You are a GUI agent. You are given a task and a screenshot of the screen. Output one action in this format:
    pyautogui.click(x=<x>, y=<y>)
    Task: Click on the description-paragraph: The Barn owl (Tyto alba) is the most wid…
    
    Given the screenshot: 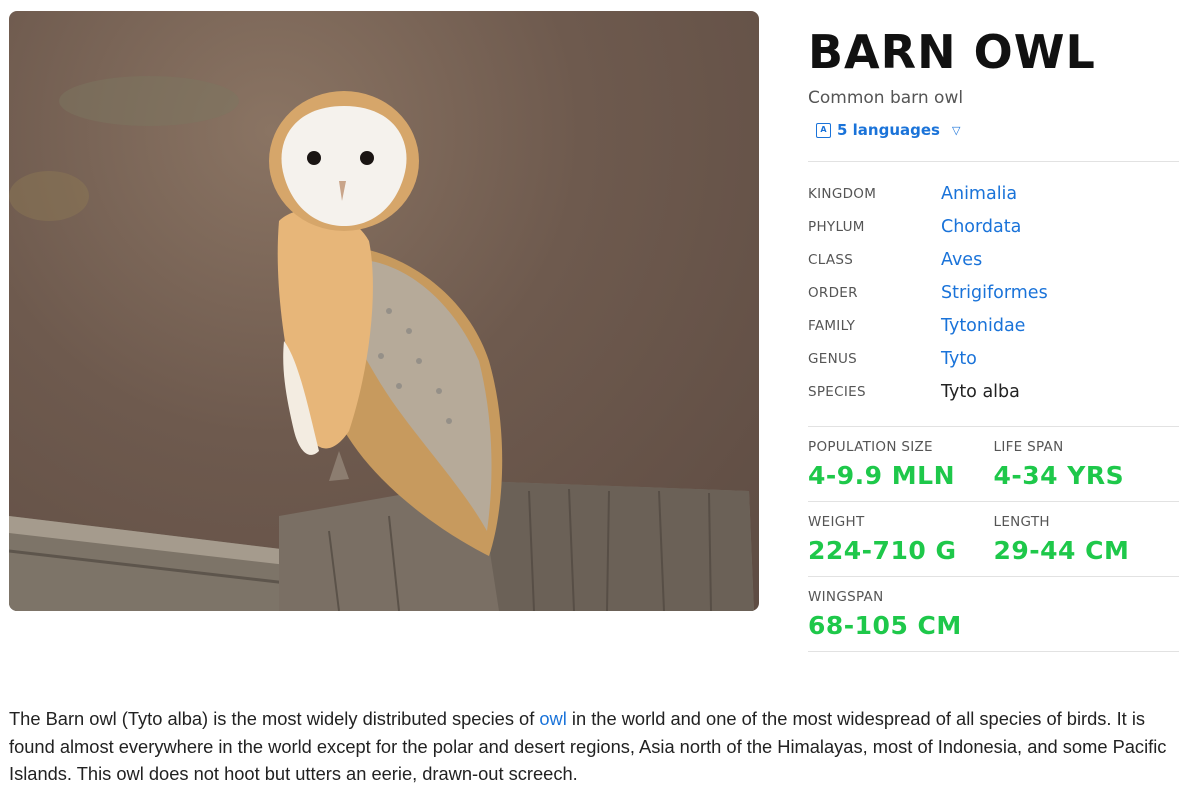 What is the action you would take?
    pyautogui.click(x=591, y=746)
    